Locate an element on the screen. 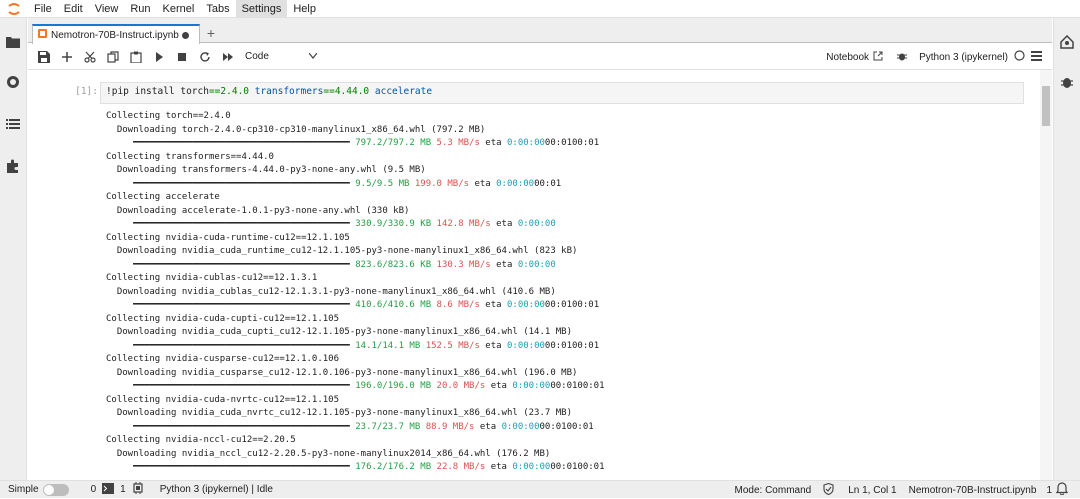 This screenshot has width=1080, height=499. cell-type-value: Code is located at coordinates (257, 56).